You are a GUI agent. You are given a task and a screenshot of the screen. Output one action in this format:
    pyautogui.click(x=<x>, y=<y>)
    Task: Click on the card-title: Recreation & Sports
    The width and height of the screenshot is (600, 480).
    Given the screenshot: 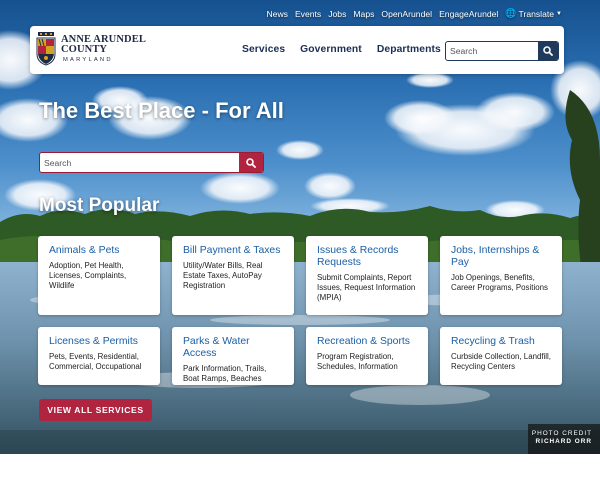 What is the action you would take?
    pyautogui.click(x=363, y=341)
    